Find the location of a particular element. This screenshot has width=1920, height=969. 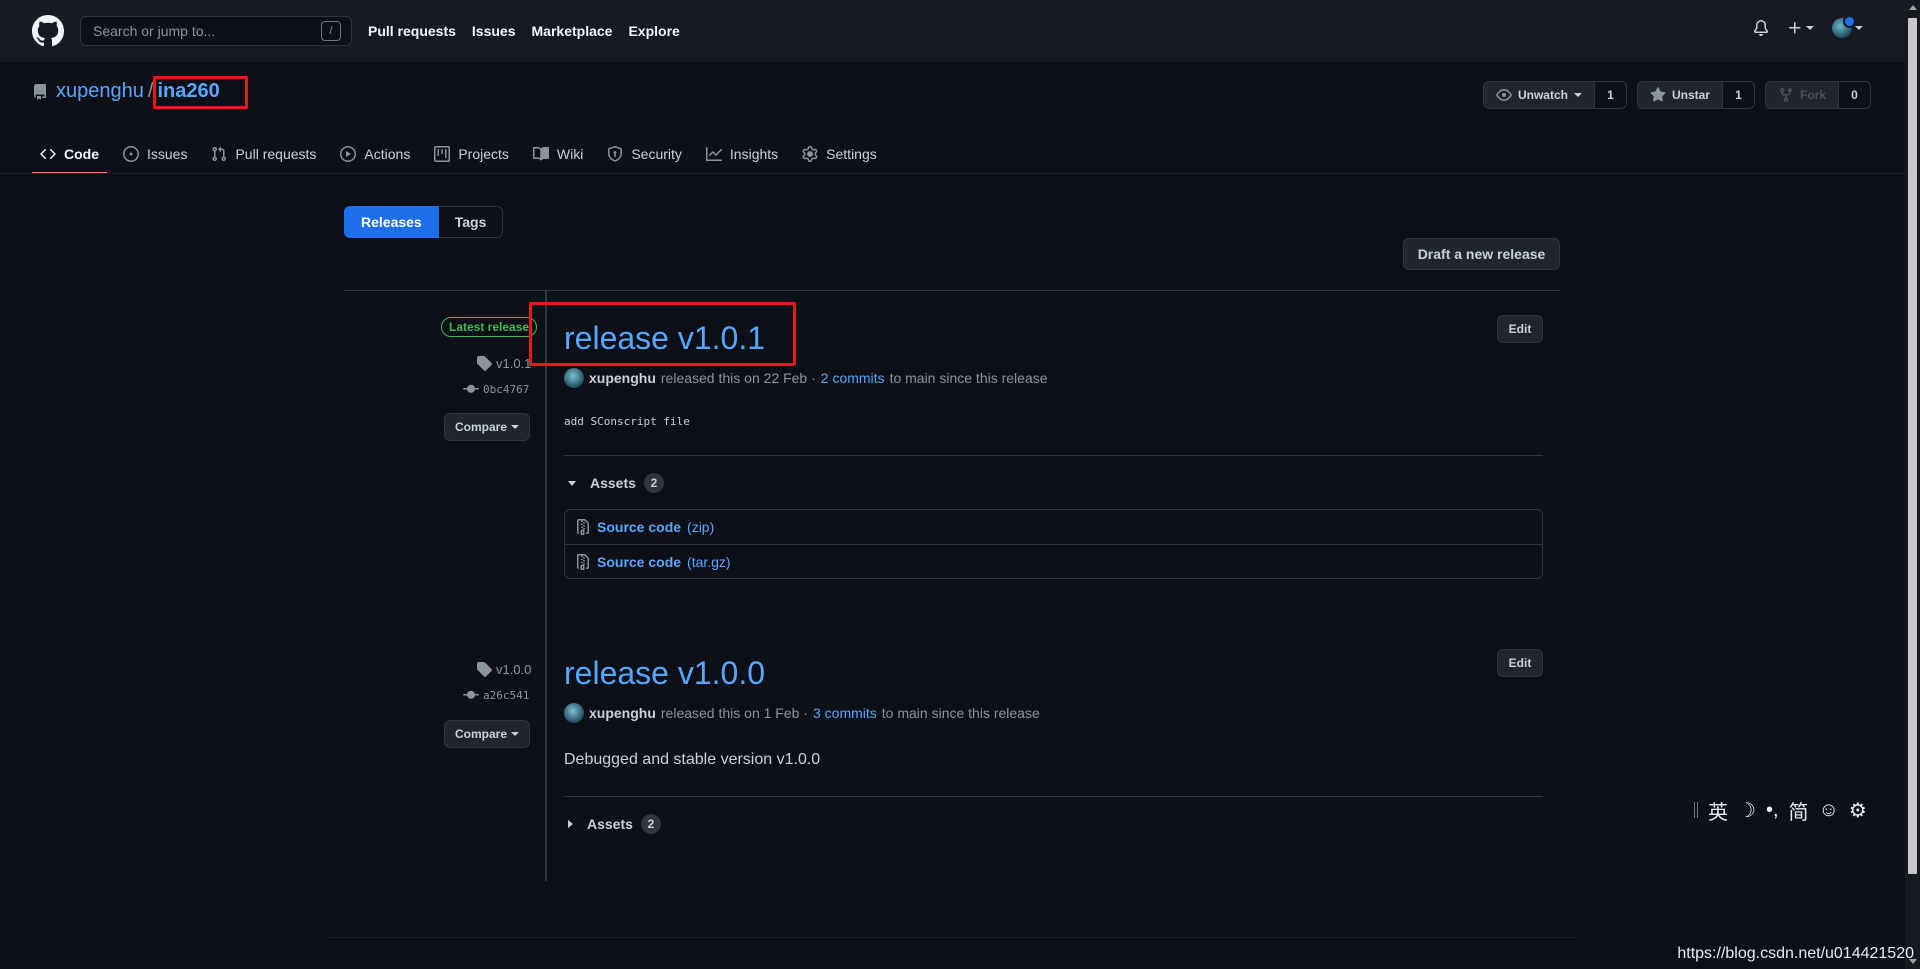

footer-divider is located at coordinates (952, 937).